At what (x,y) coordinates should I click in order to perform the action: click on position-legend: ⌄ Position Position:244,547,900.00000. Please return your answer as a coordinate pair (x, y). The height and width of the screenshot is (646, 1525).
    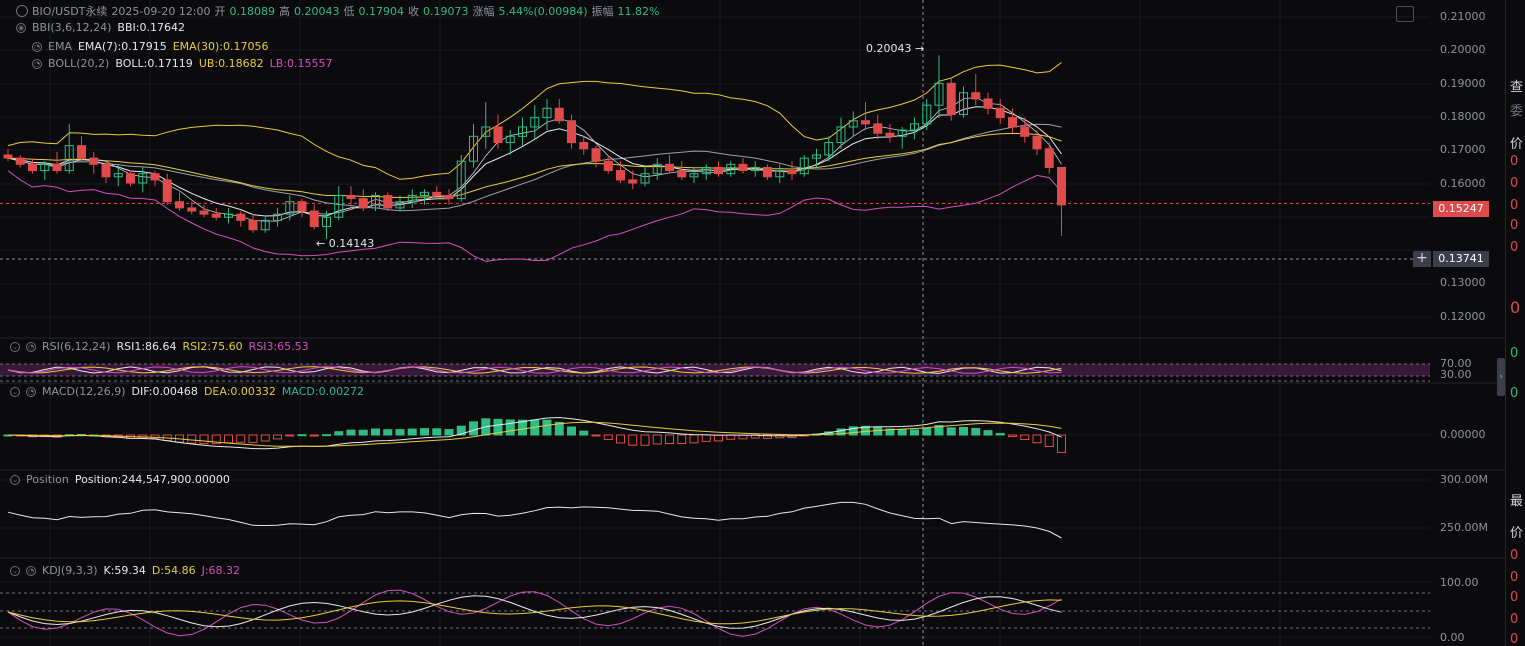
    Looking at the image, I should click on (120, 479).